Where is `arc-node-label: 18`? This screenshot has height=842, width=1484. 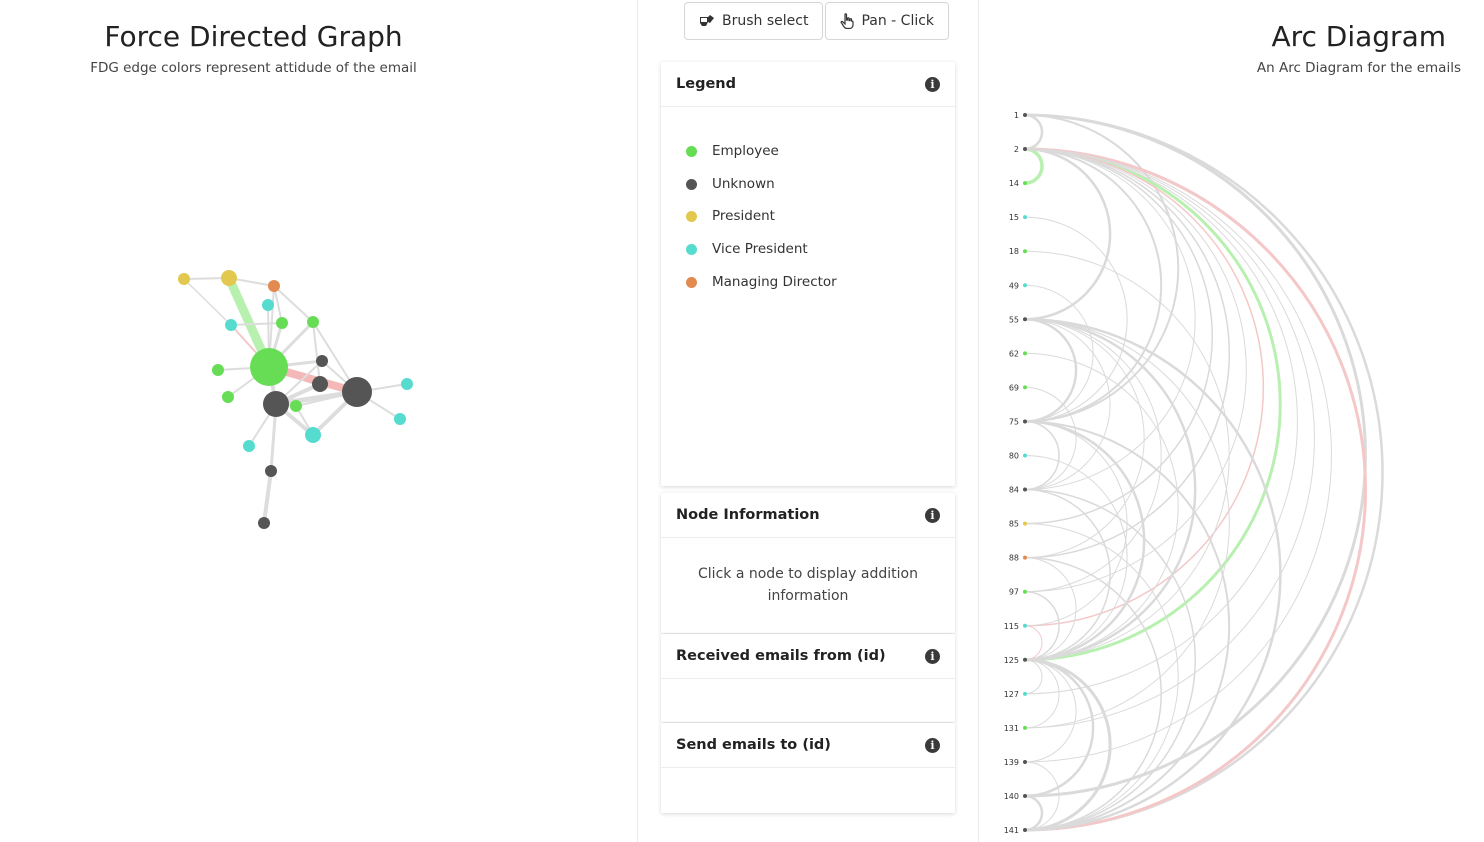
arc-node-label: 18 is located at coordinates (1014, 251).